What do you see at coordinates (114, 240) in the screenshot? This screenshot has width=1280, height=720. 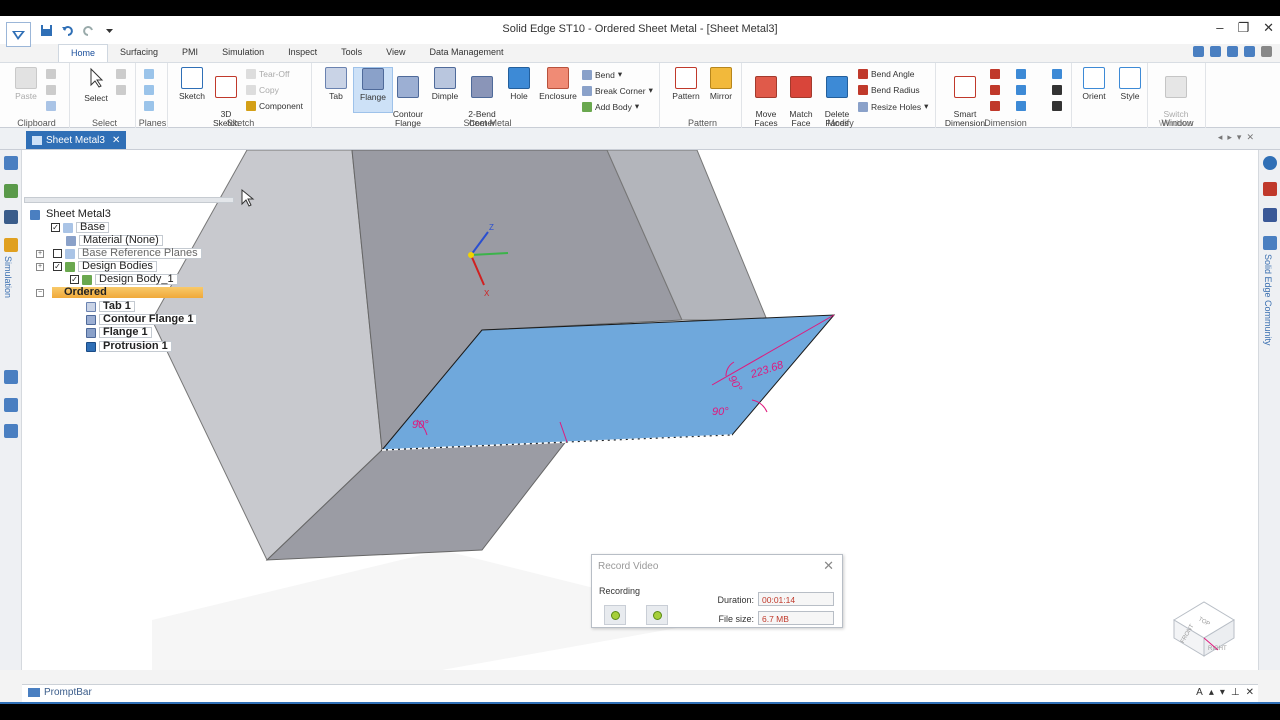 I see `tree-node-material: Material (None)` at bounding box center [114, 240].